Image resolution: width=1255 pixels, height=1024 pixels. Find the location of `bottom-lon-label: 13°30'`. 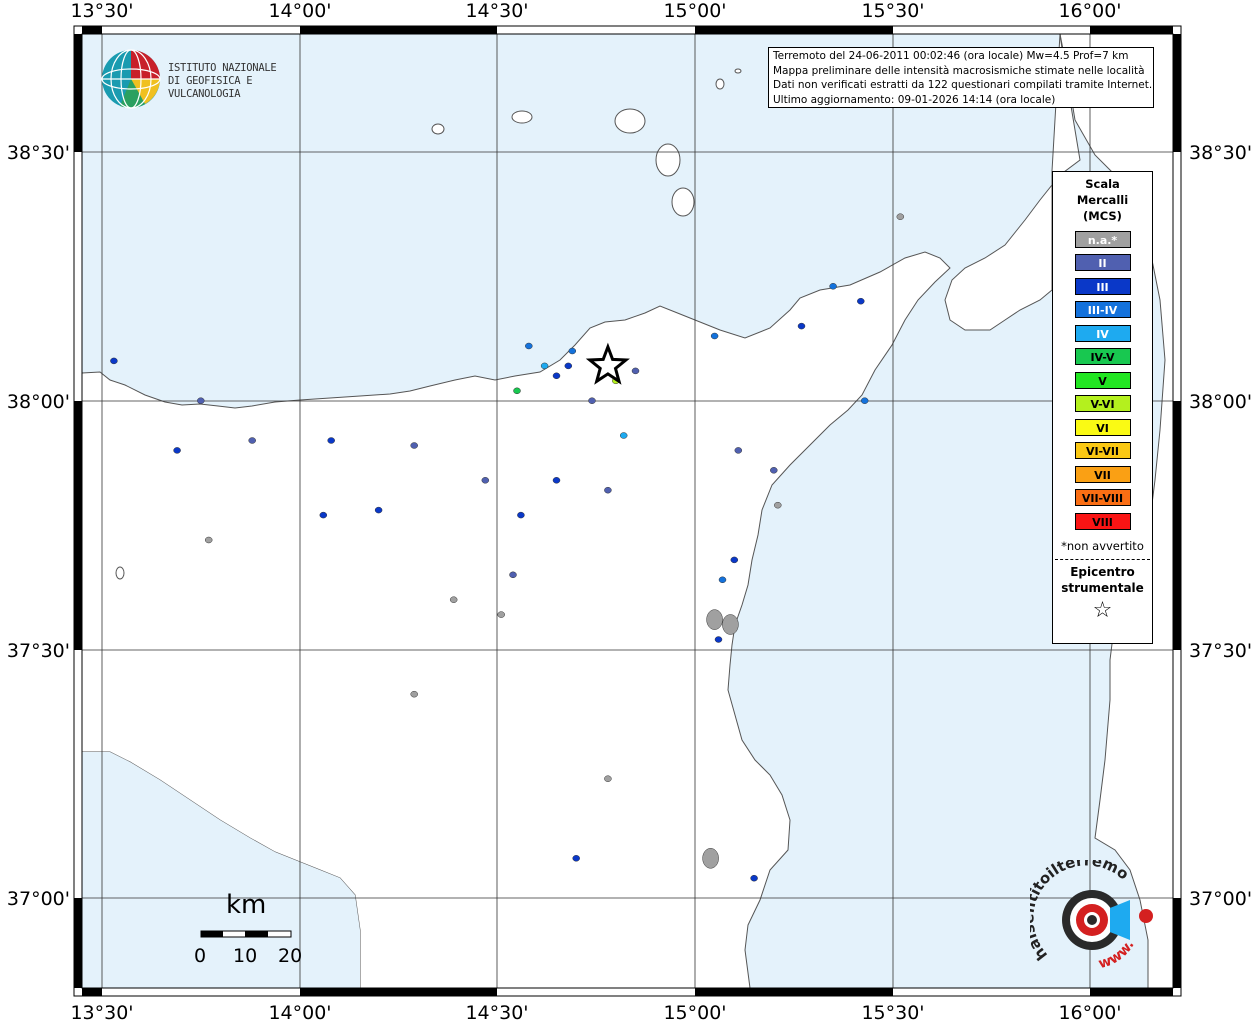

bottom-lon-label: 13°30' is located at coordinates (101, 1013).